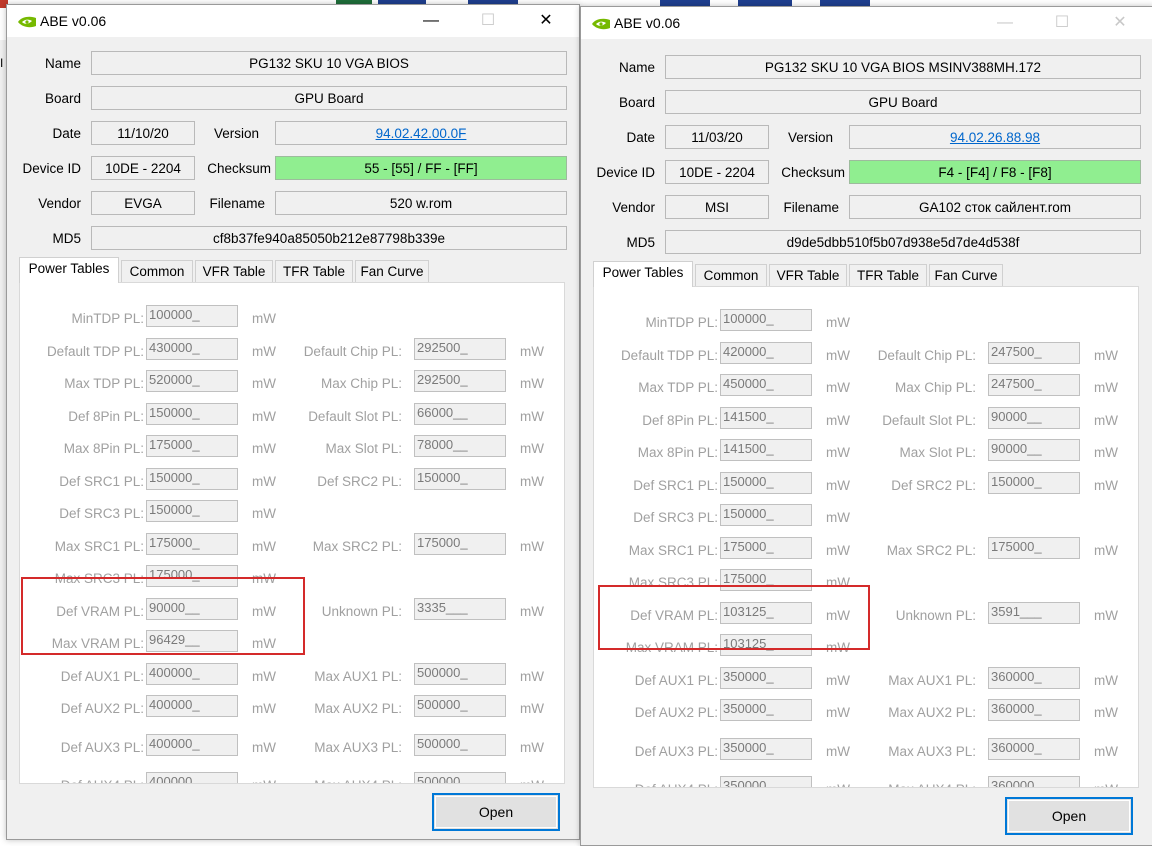  What do you see at coordinates (192, 446) in the screenshot?
I see `max-8pin-field: 175000_` at bounding box center [192, 446].